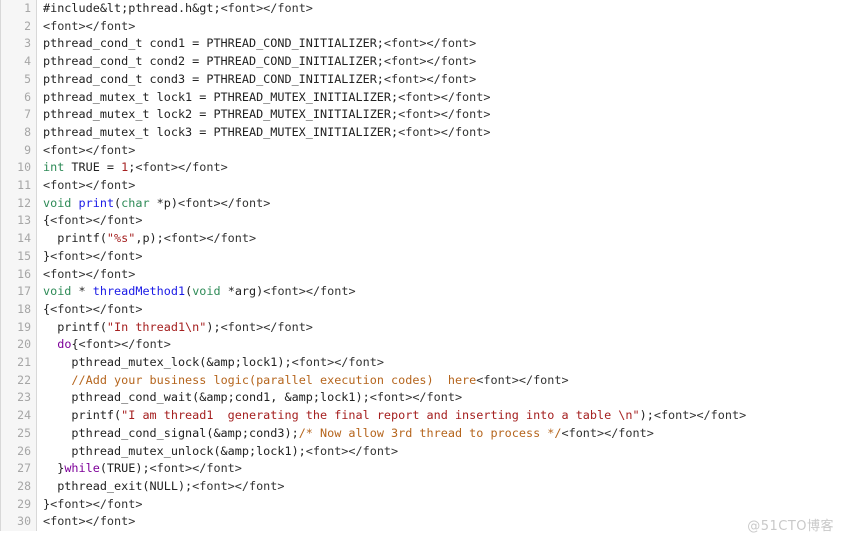 The width and height of the screenshot is (848, 542). I want to click on code-line-content: pthread_exit(NULL);<font></font>, so click(442, 486).